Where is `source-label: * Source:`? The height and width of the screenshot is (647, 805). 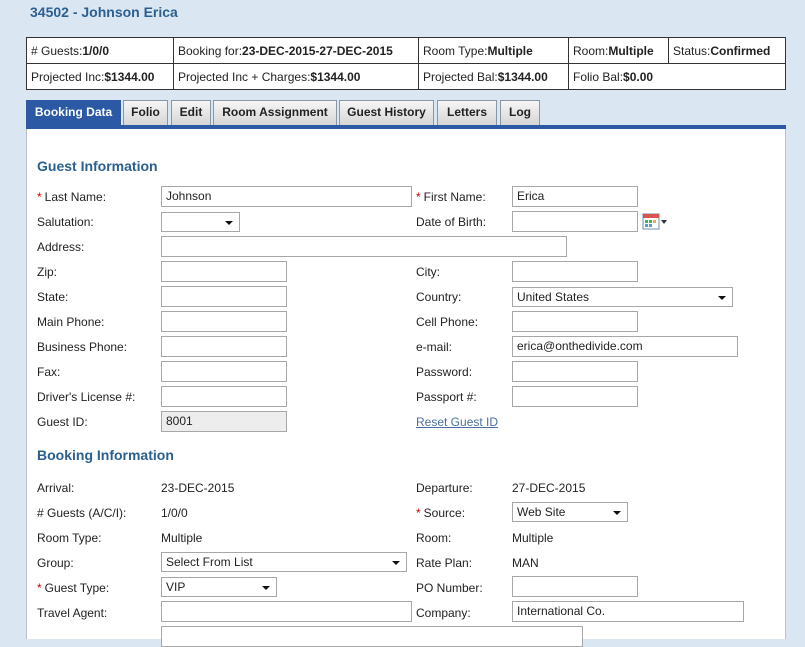 source-label: * Source: is located at coordinates (441, 513).